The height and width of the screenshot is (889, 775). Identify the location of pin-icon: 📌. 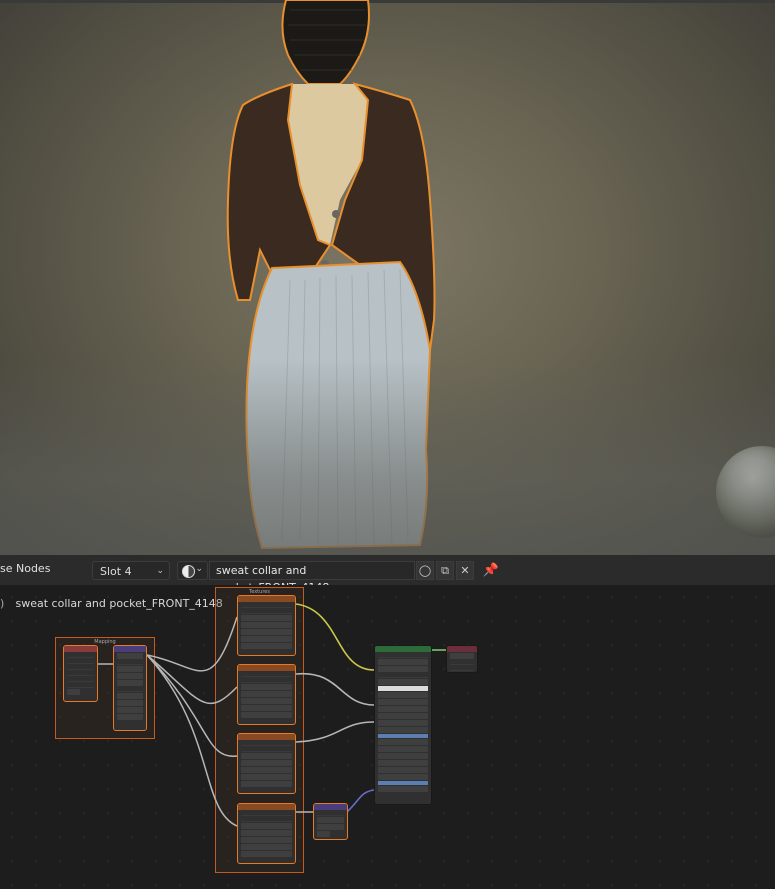
(491, 570).